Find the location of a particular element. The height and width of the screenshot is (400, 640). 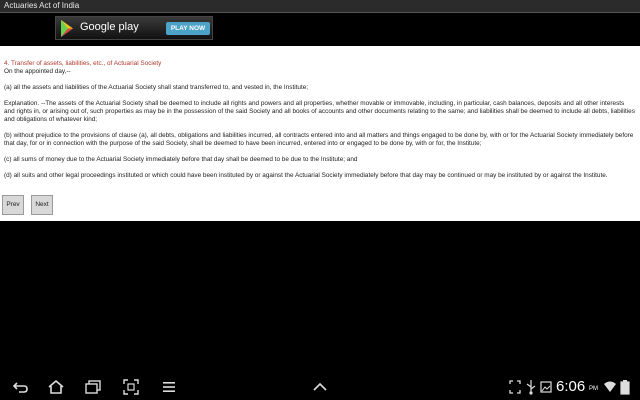

google-play-text: Google play is located at coordinates (109, 27).